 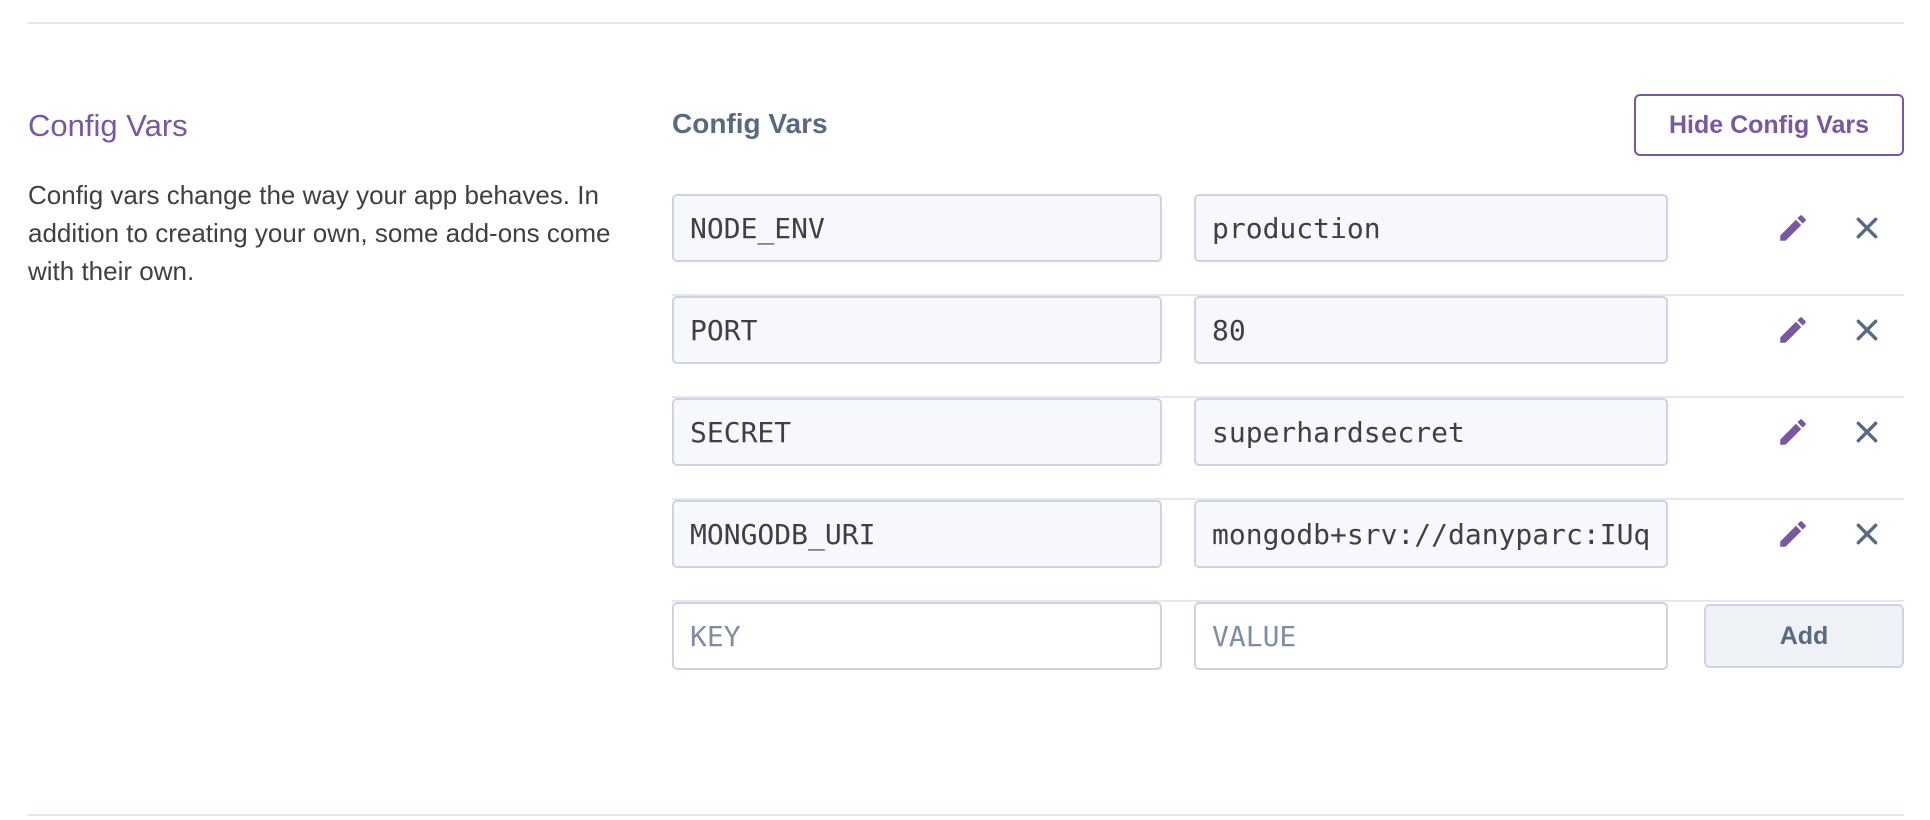 What do you see at coordinates (1804, 636) in the screenshot?
I see `add-config-var-button: Add` at bounding box center [1804, 636].